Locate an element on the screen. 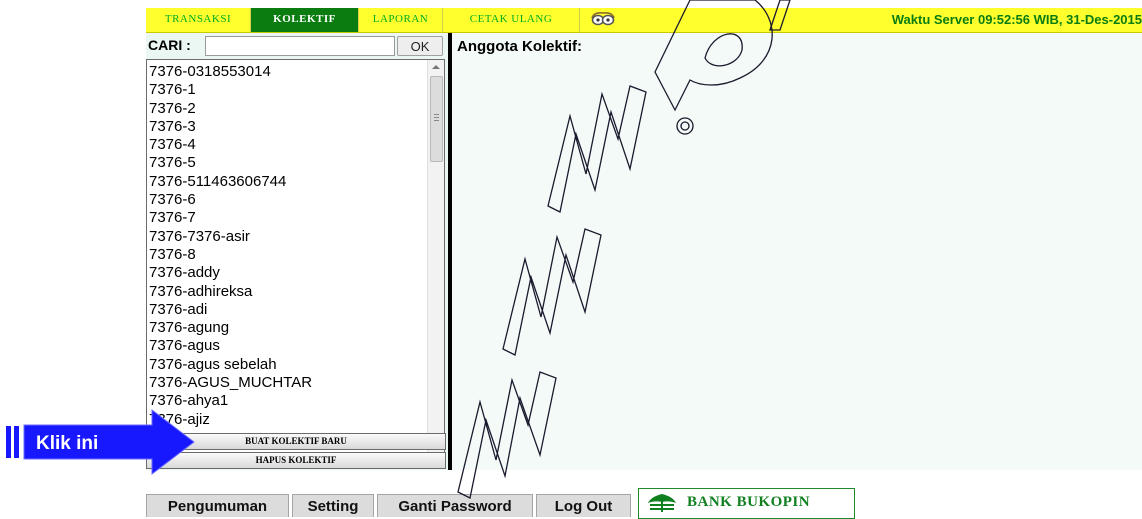 Image resolution: width=1142 pixels, height=519 pixels. setting-button: Setting is located at coordinates (333, 505).